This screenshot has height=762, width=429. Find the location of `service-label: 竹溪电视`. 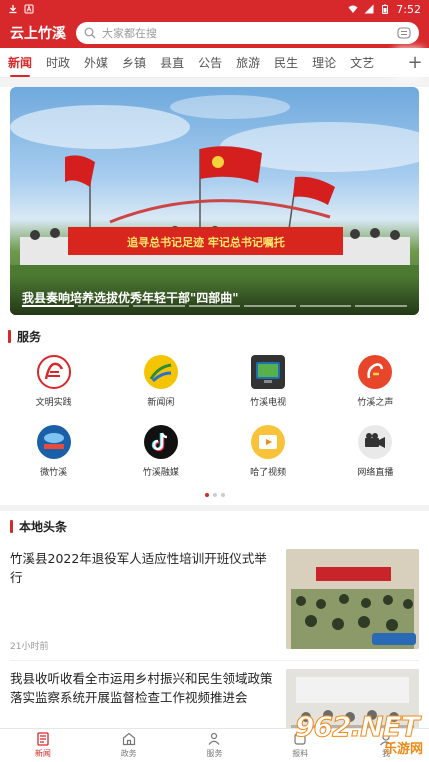

service-label: 竹溪电视 is located at coordinates (268, 403).